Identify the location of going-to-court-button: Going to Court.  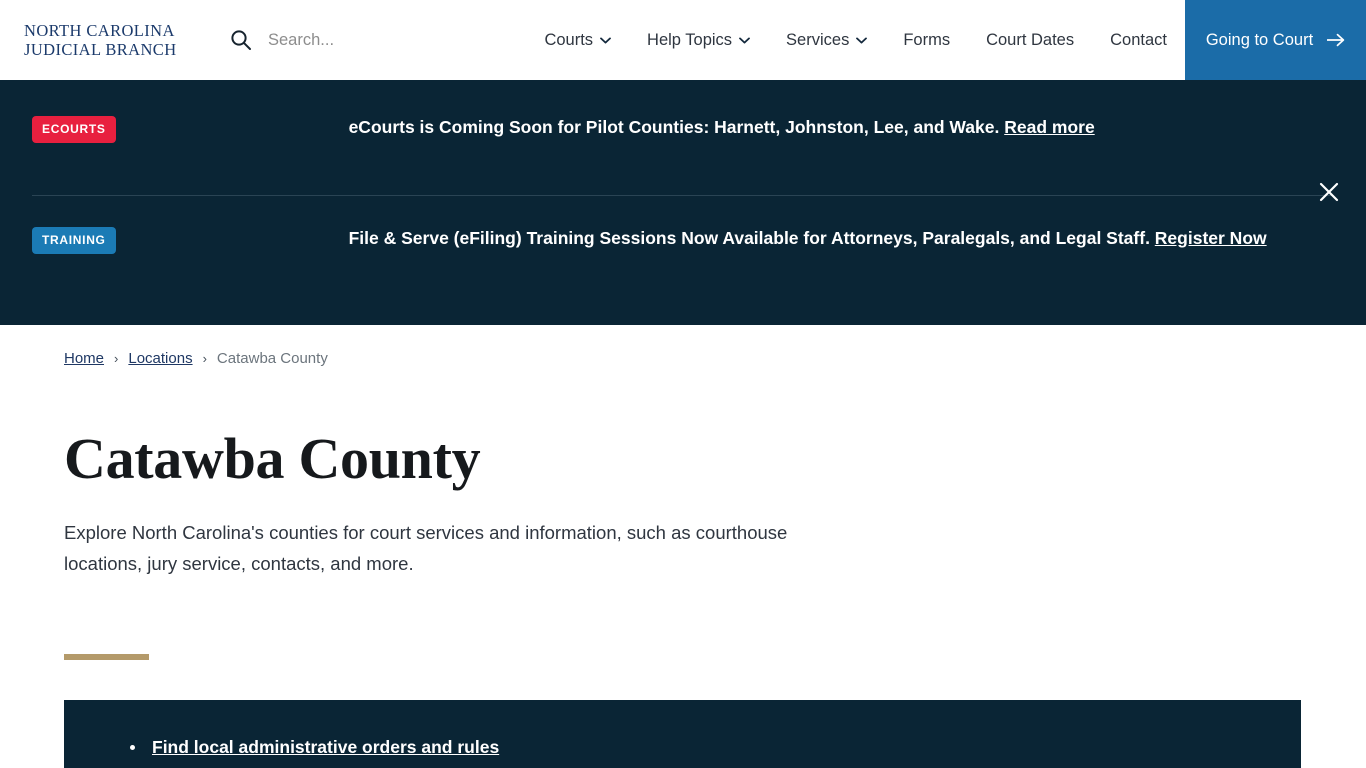
(1275, 40).